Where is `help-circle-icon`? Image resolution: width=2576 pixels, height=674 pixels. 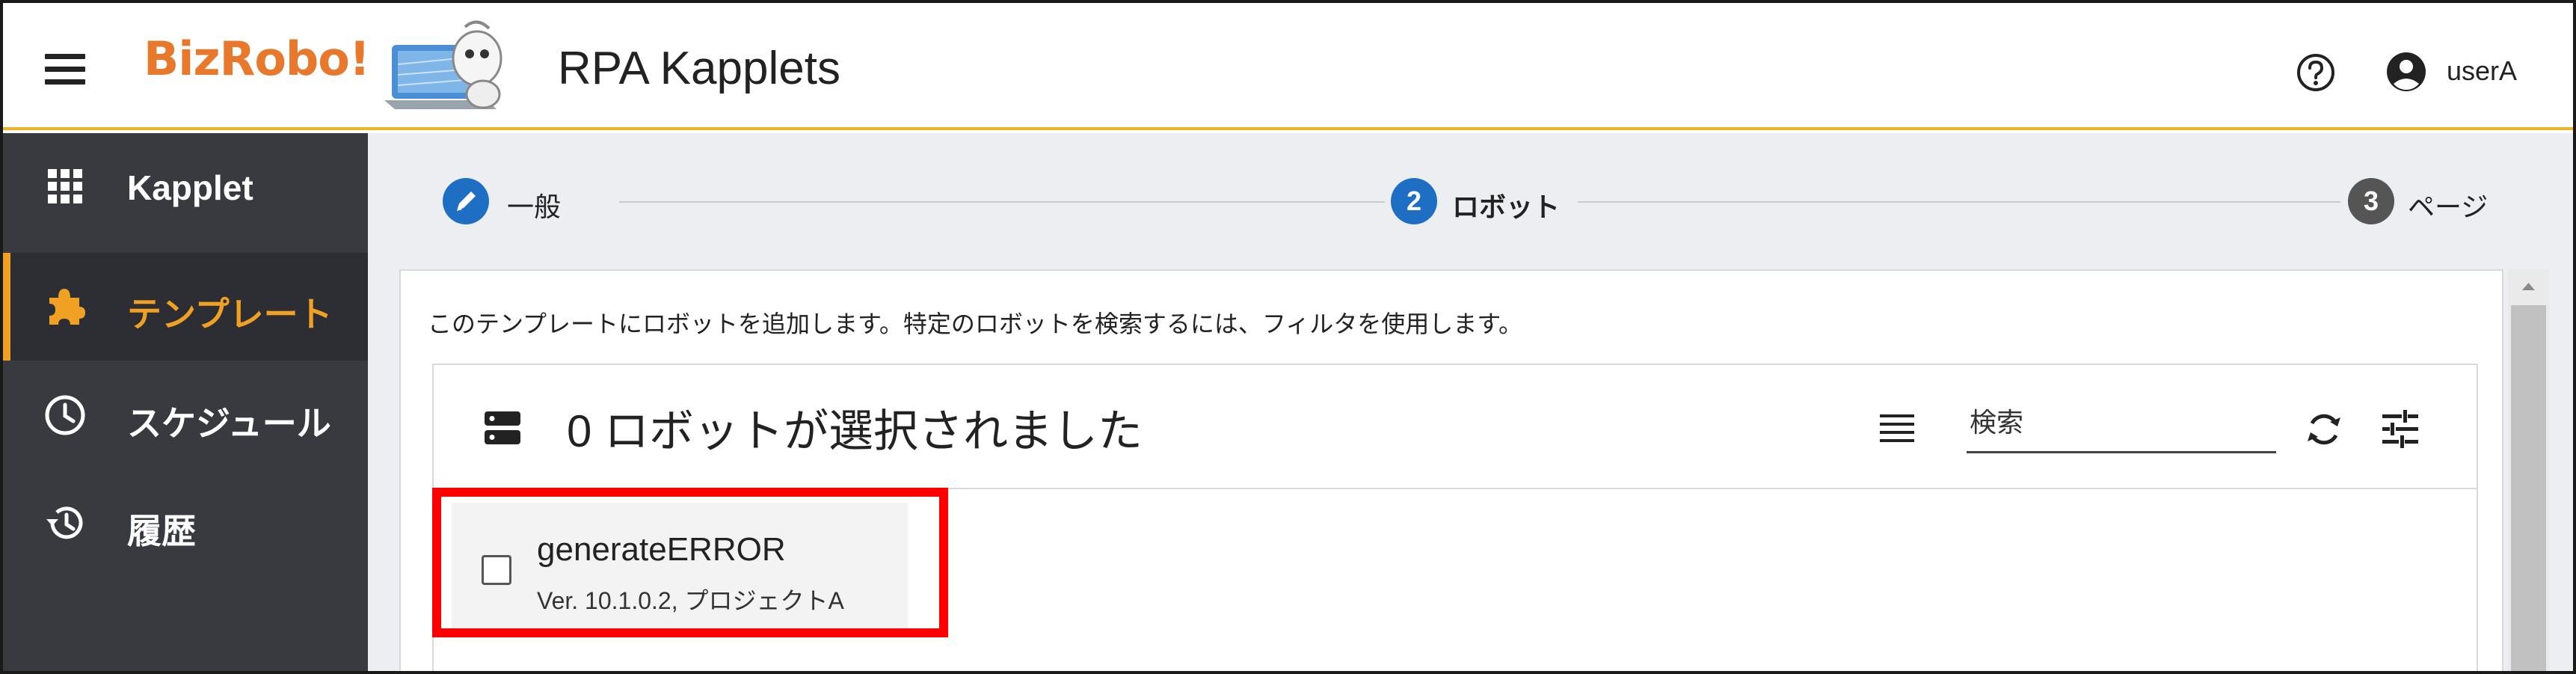 help-circle-icon is located at coordinates (2316, 72).